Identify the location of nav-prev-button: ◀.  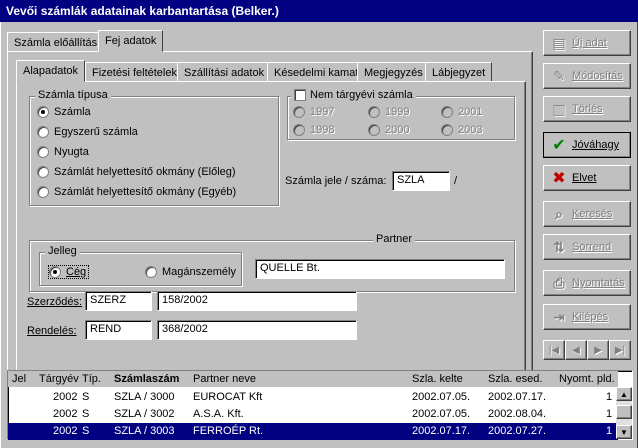
(576, 350).